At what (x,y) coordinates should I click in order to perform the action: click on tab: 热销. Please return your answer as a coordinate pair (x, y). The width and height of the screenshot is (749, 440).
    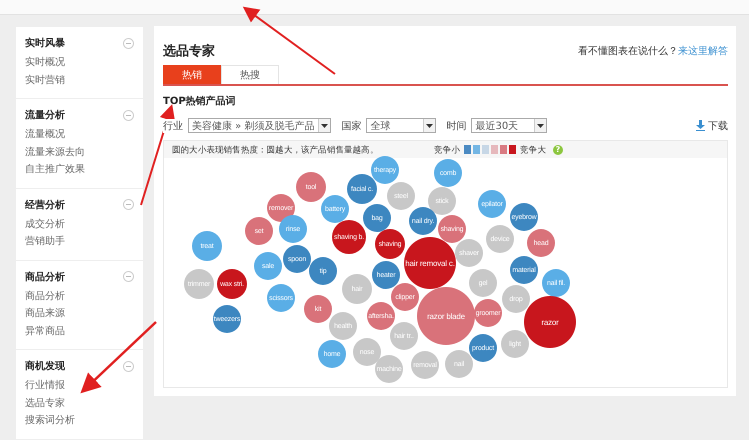
    Looking at the image, I should click on (192, 74).